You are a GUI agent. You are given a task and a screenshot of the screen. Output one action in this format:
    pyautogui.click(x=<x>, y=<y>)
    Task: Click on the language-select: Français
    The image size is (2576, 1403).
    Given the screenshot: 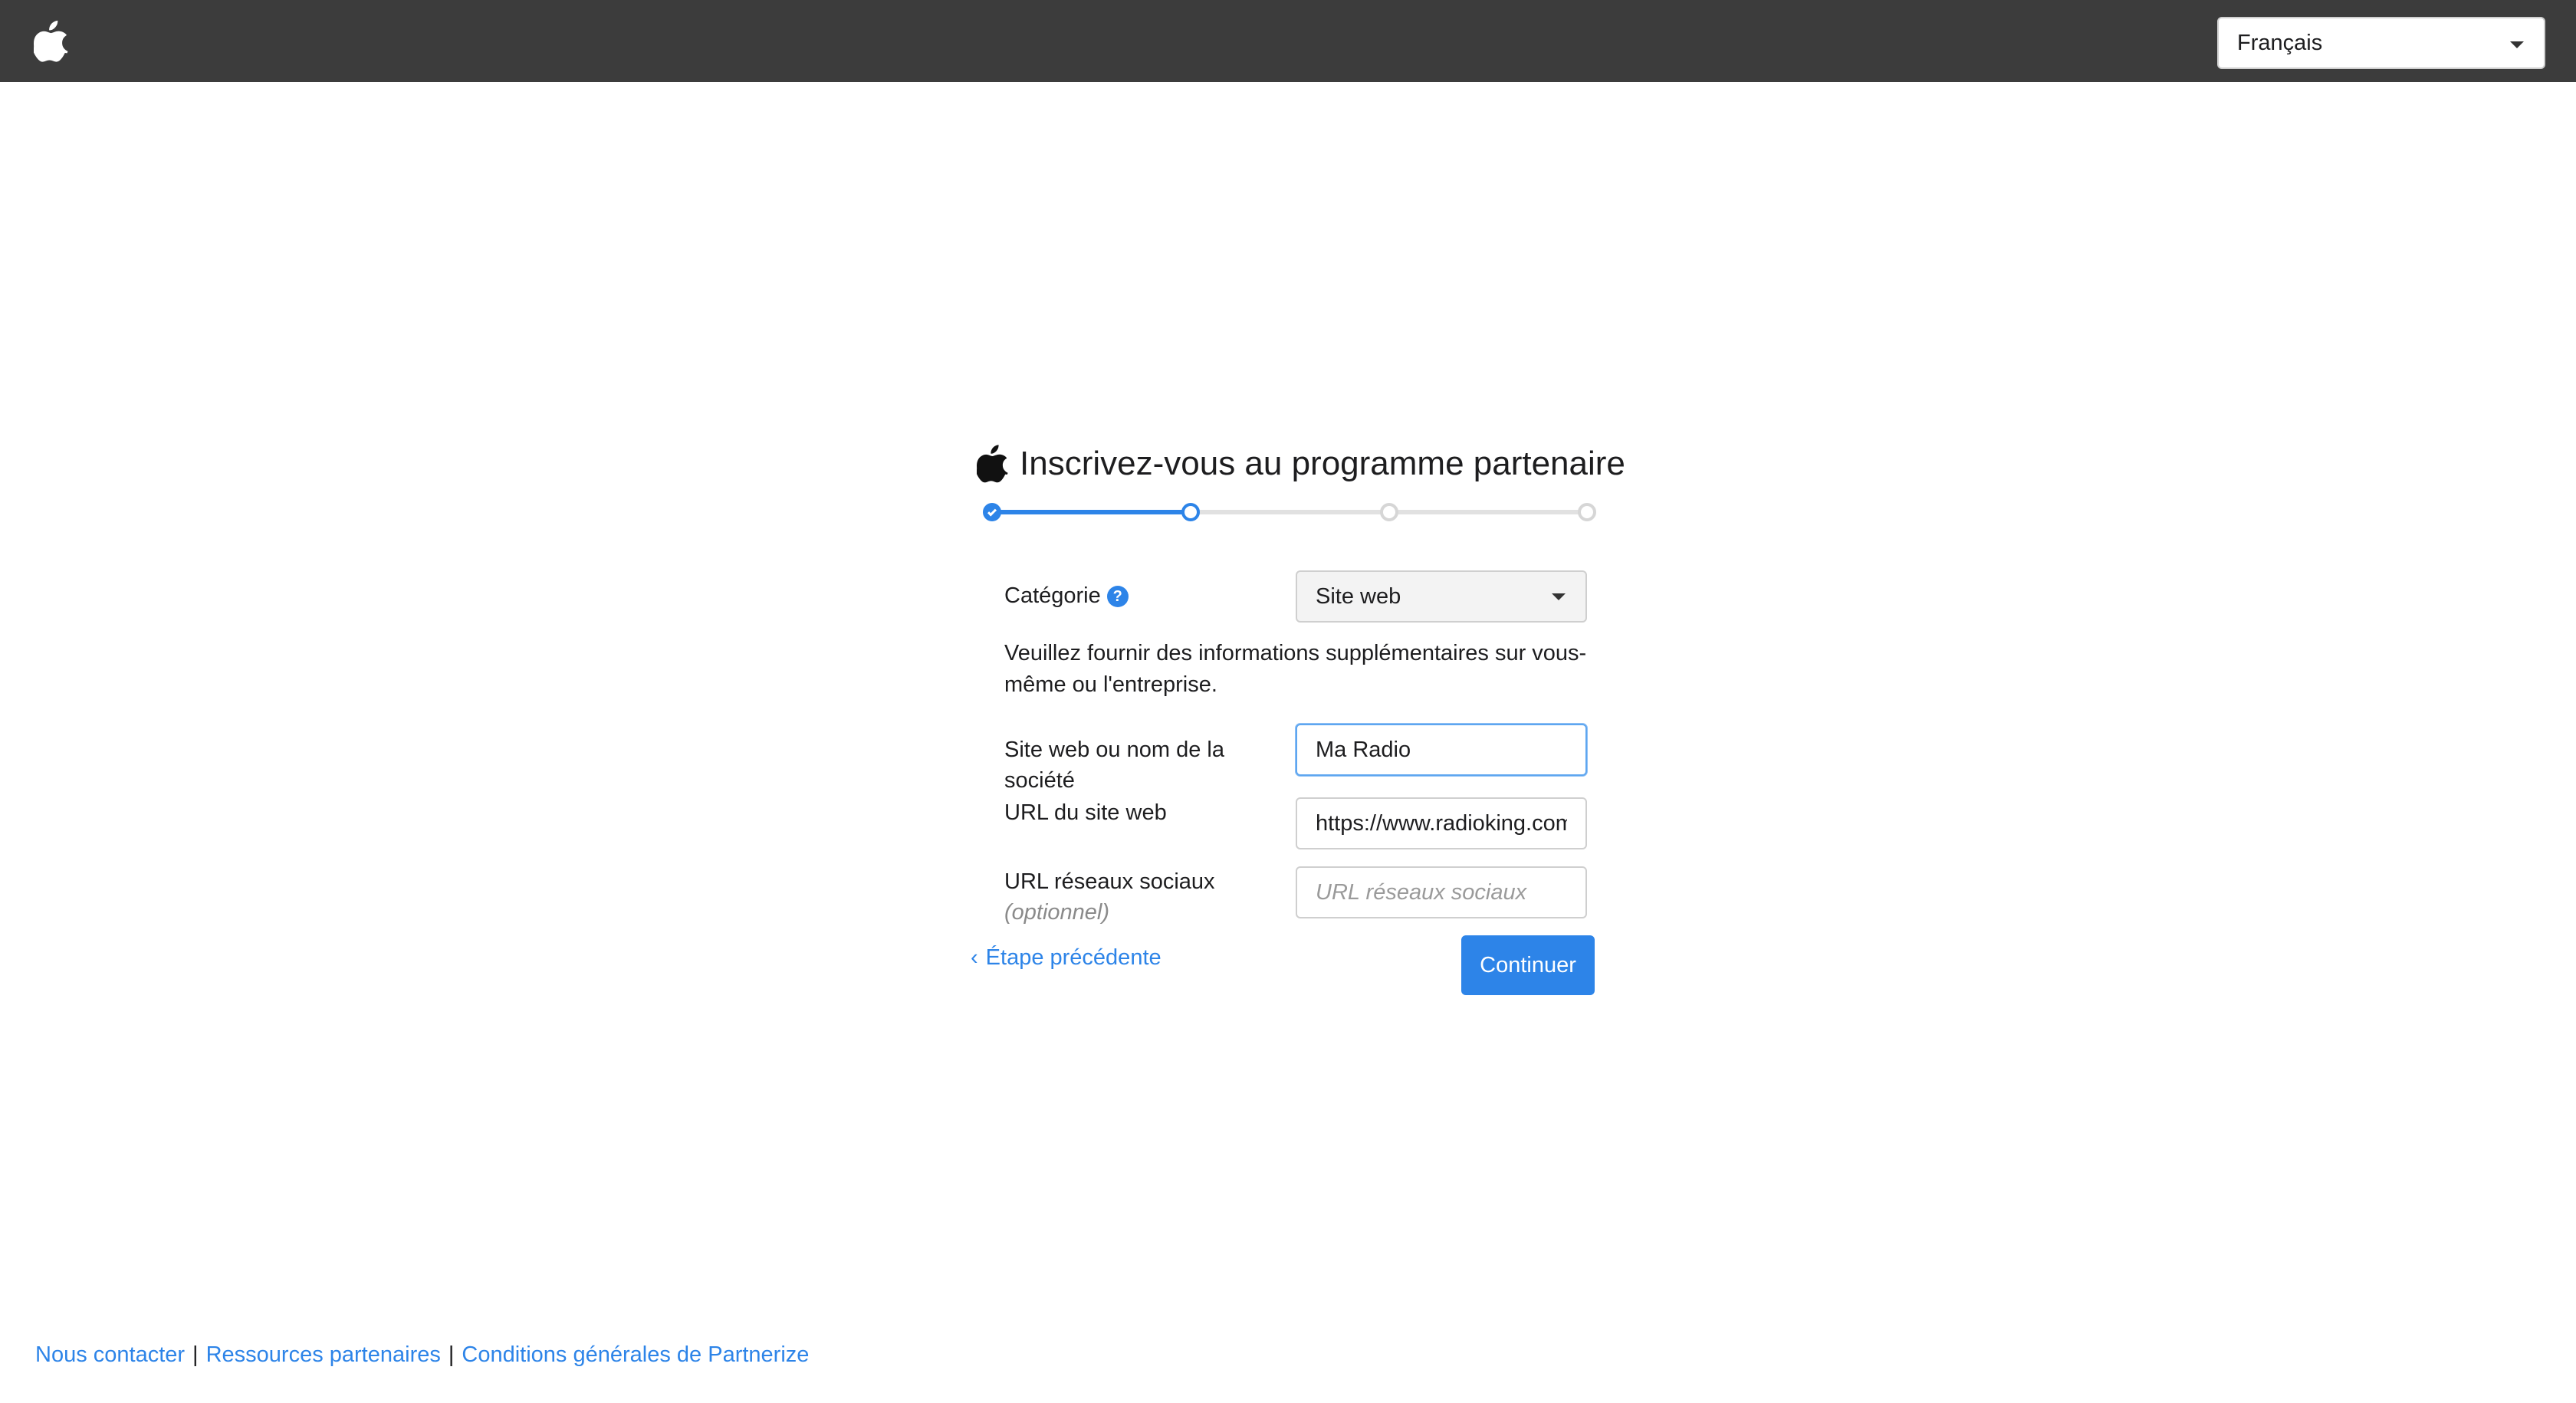 What is the action you would take?
    pyautogui.click(x=2381, y=43)
    